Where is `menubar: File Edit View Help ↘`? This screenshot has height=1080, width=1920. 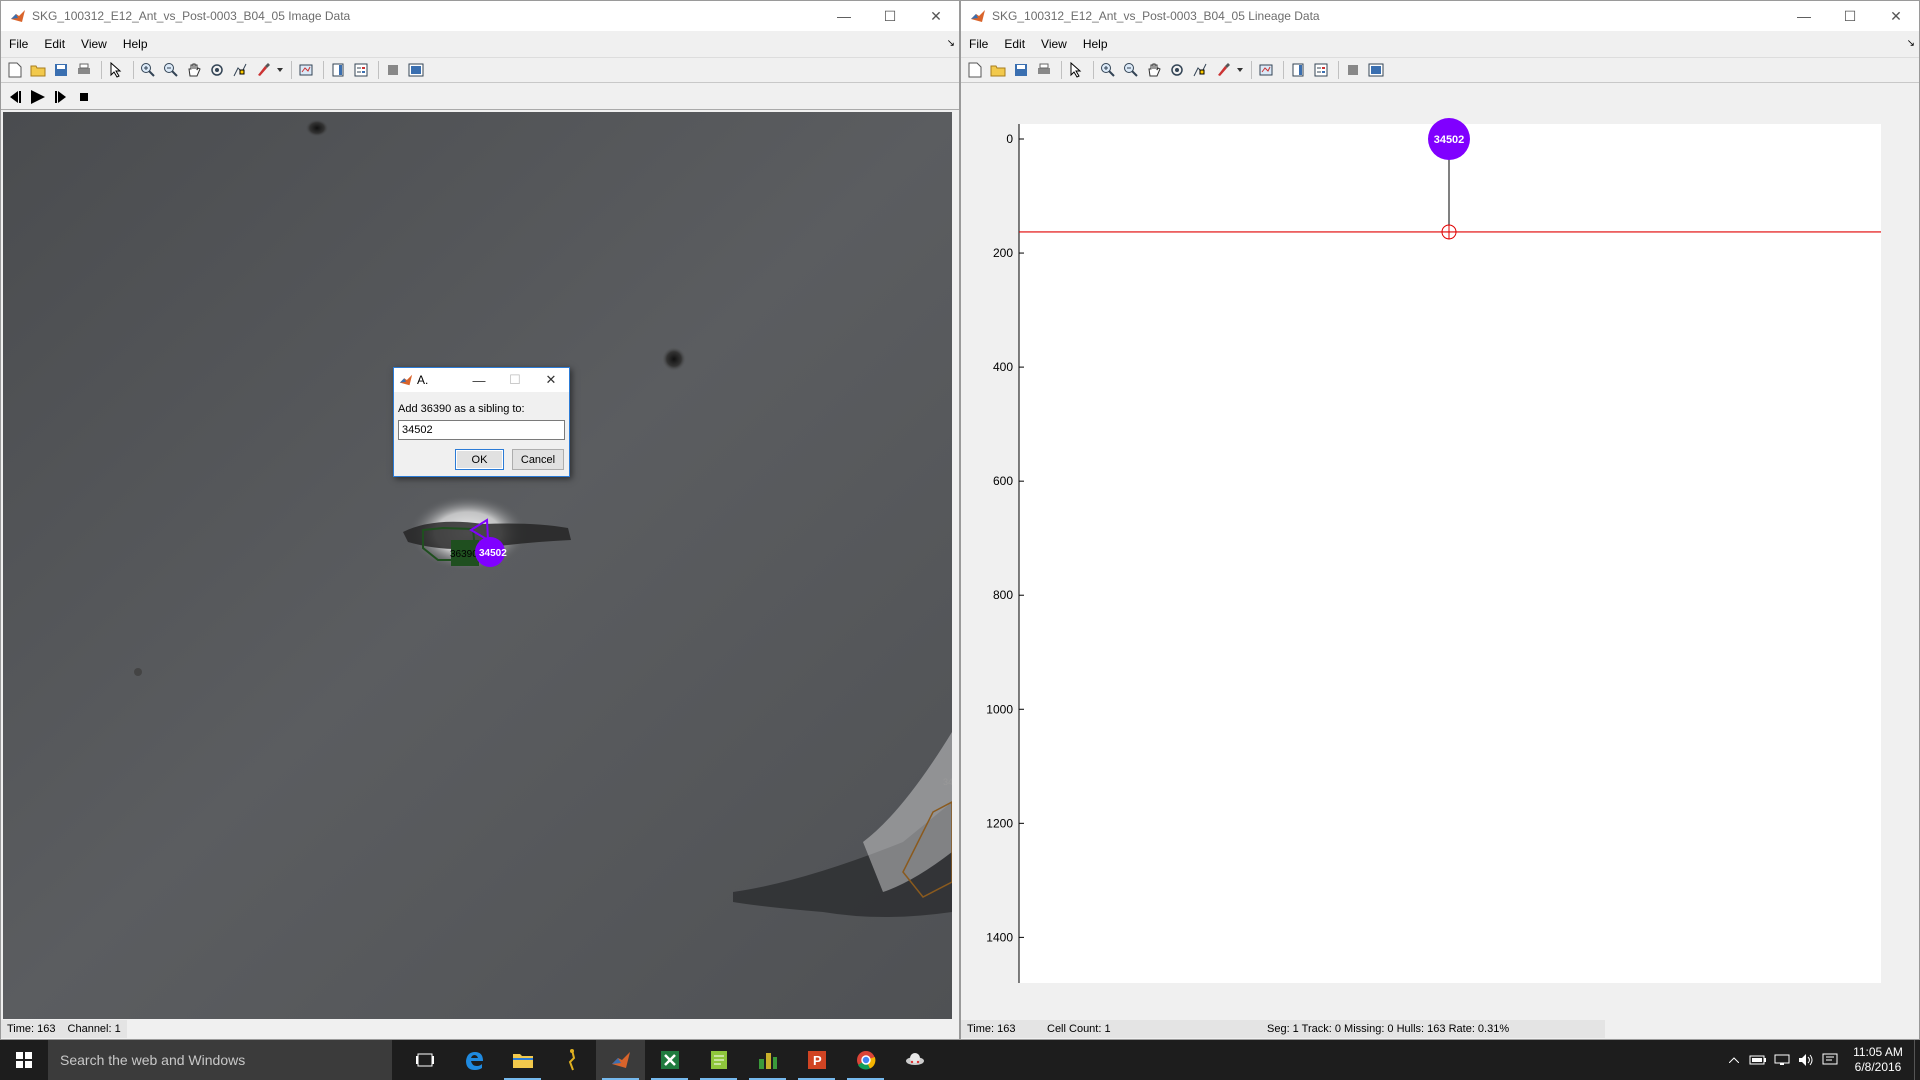 menubar: File Edit View Help ↘ is located at coordinates (480, 44).